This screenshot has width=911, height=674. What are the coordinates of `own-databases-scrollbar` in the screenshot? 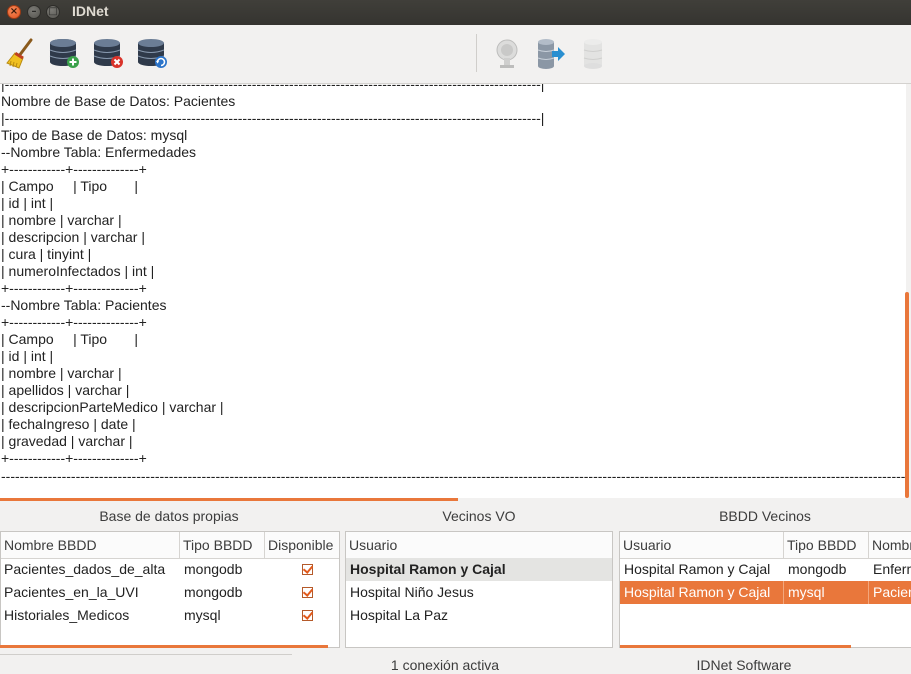 It's located at (164, 646).